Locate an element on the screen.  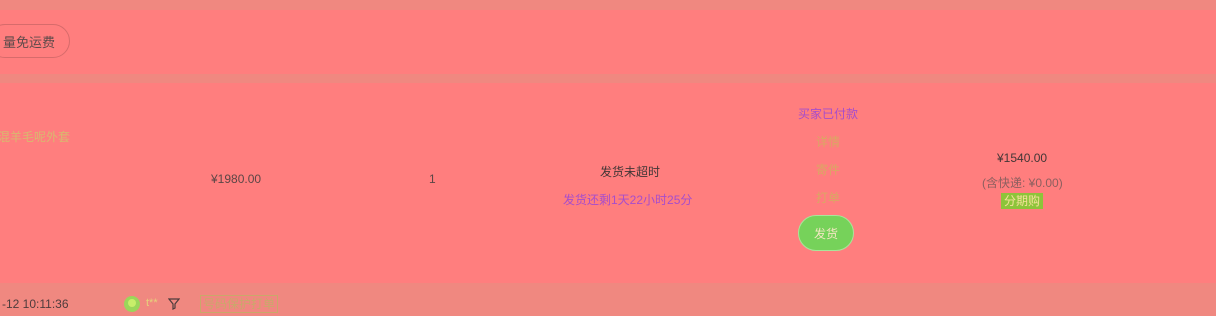
order-status-paid: 买家已付款 is located at coordinates (827, 114).